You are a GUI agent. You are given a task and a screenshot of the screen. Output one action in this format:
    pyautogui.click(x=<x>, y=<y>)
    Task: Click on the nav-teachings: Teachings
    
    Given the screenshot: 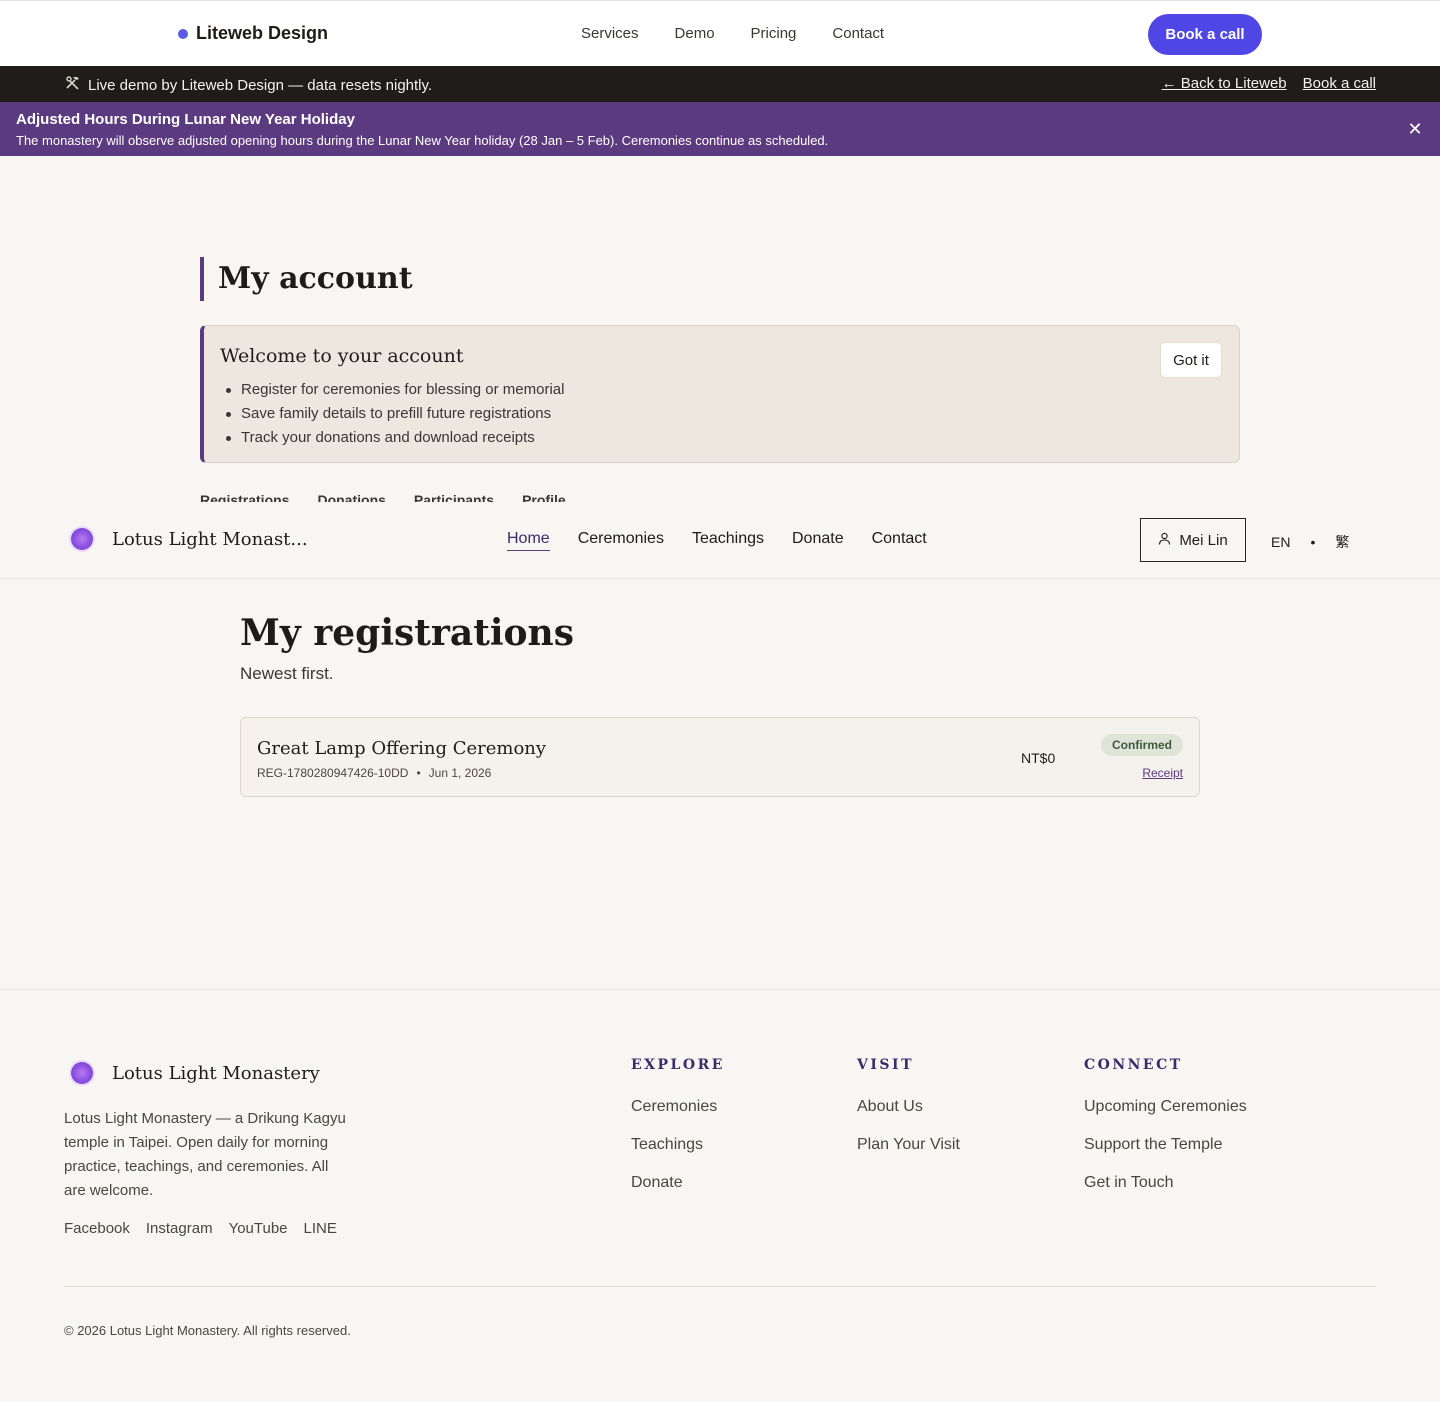 What is the action you would take?
    pyautogui.click(x=728, y=540)
    